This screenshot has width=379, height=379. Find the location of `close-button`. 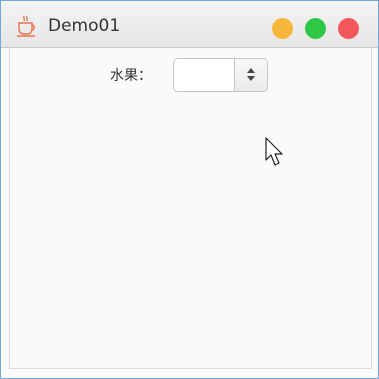

close-button is located at coordinates (348, 28).